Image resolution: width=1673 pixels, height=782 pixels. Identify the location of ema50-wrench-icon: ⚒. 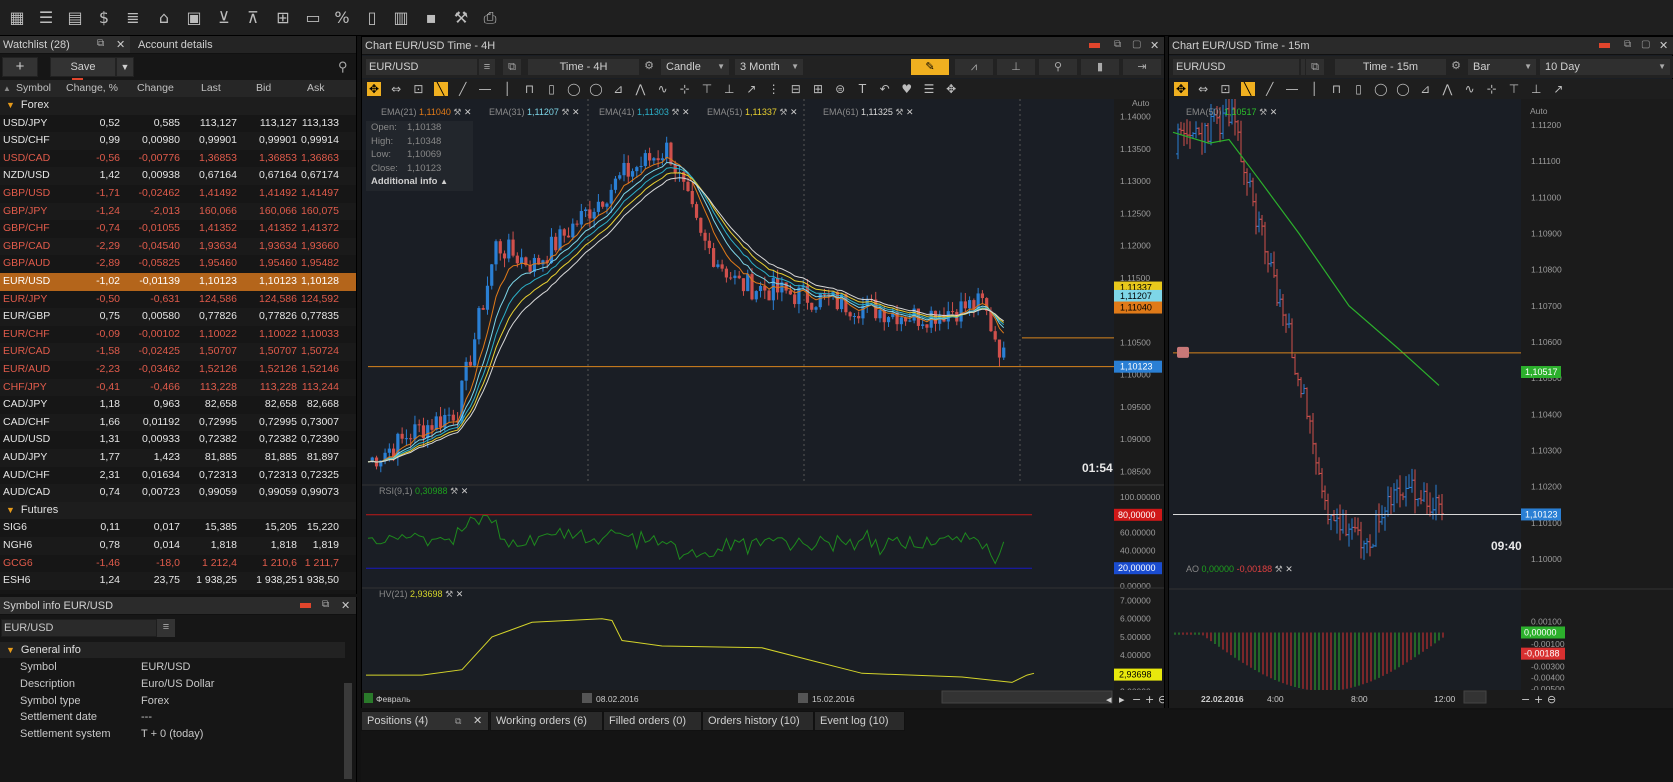
(1263, 112).